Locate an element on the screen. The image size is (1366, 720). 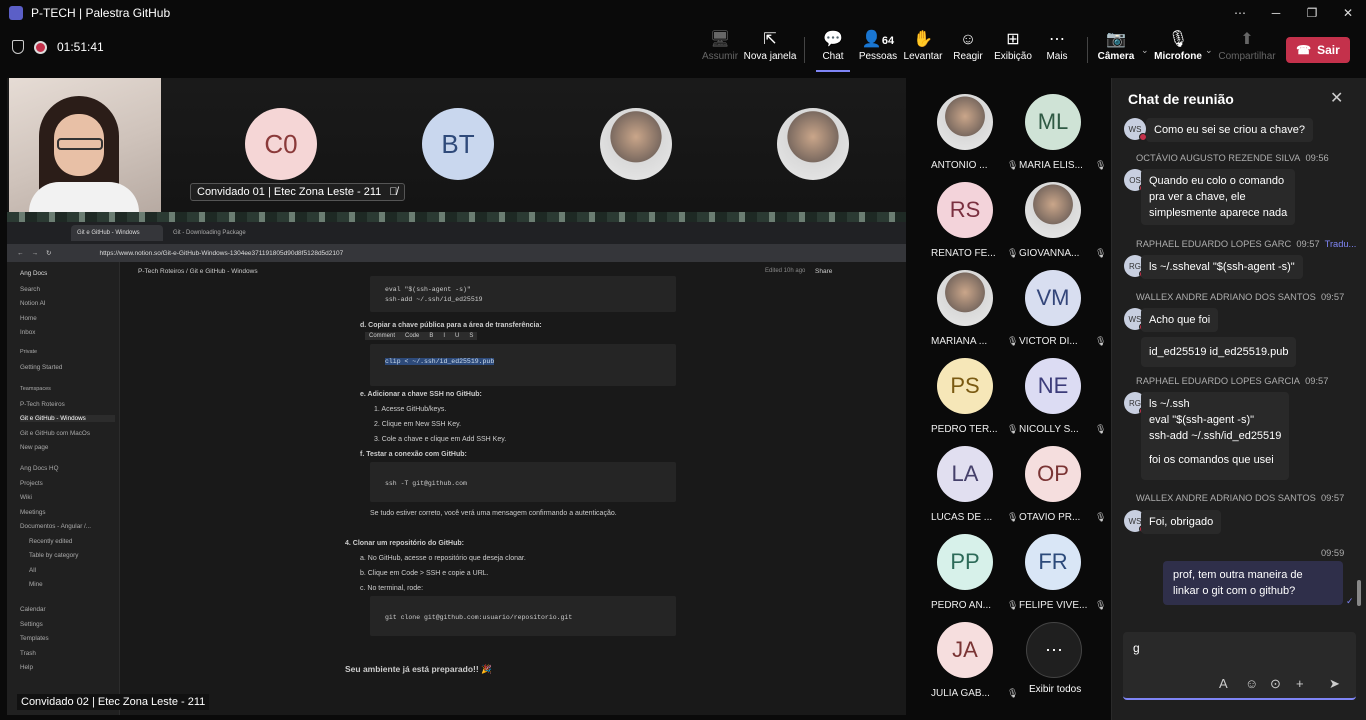
view-button: ⊞ Exibição is located at coordinates (1013, 50).